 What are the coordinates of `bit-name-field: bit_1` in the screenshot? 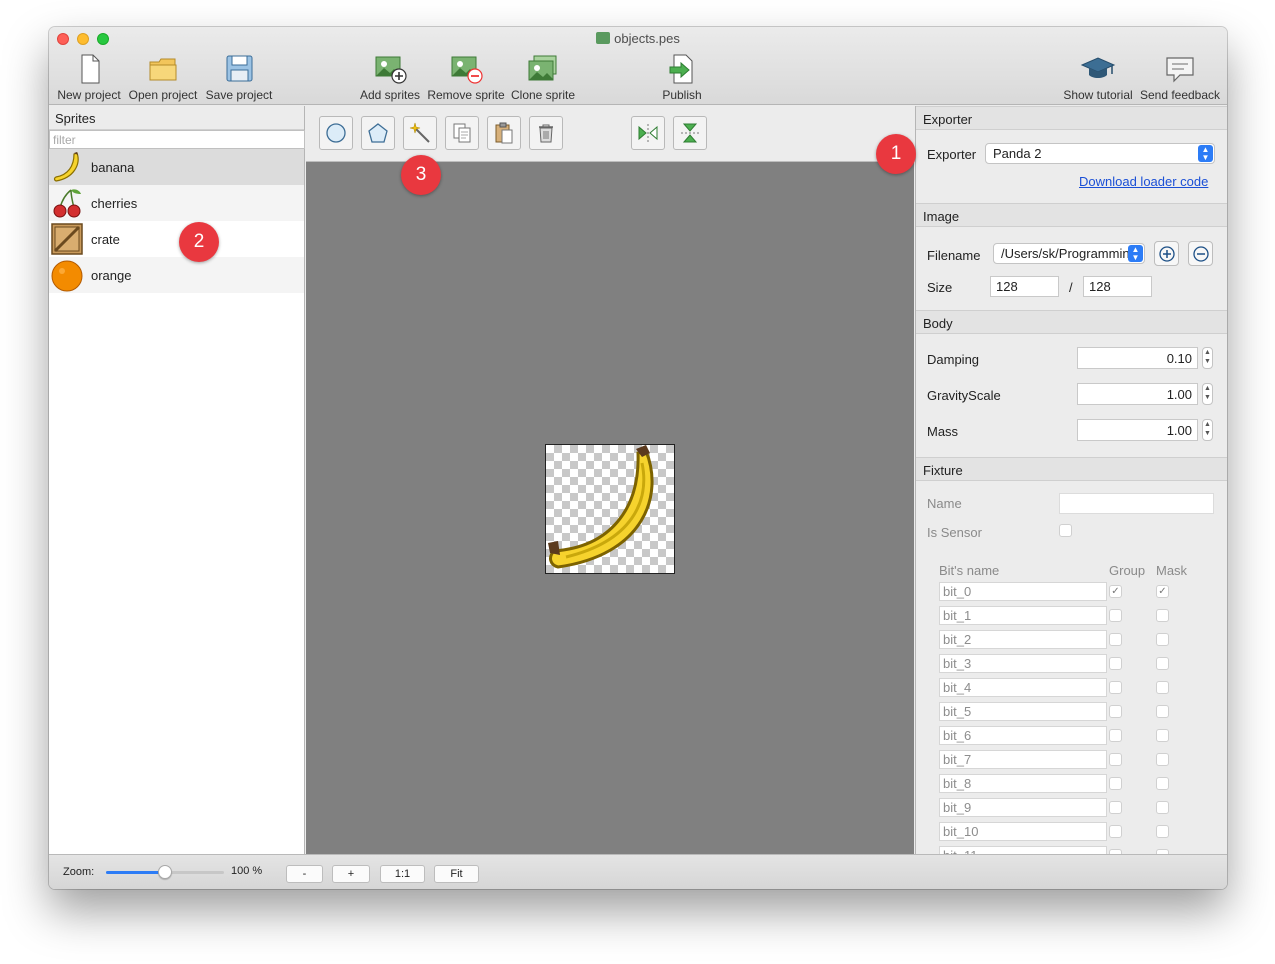 It's located at (1023, 615).